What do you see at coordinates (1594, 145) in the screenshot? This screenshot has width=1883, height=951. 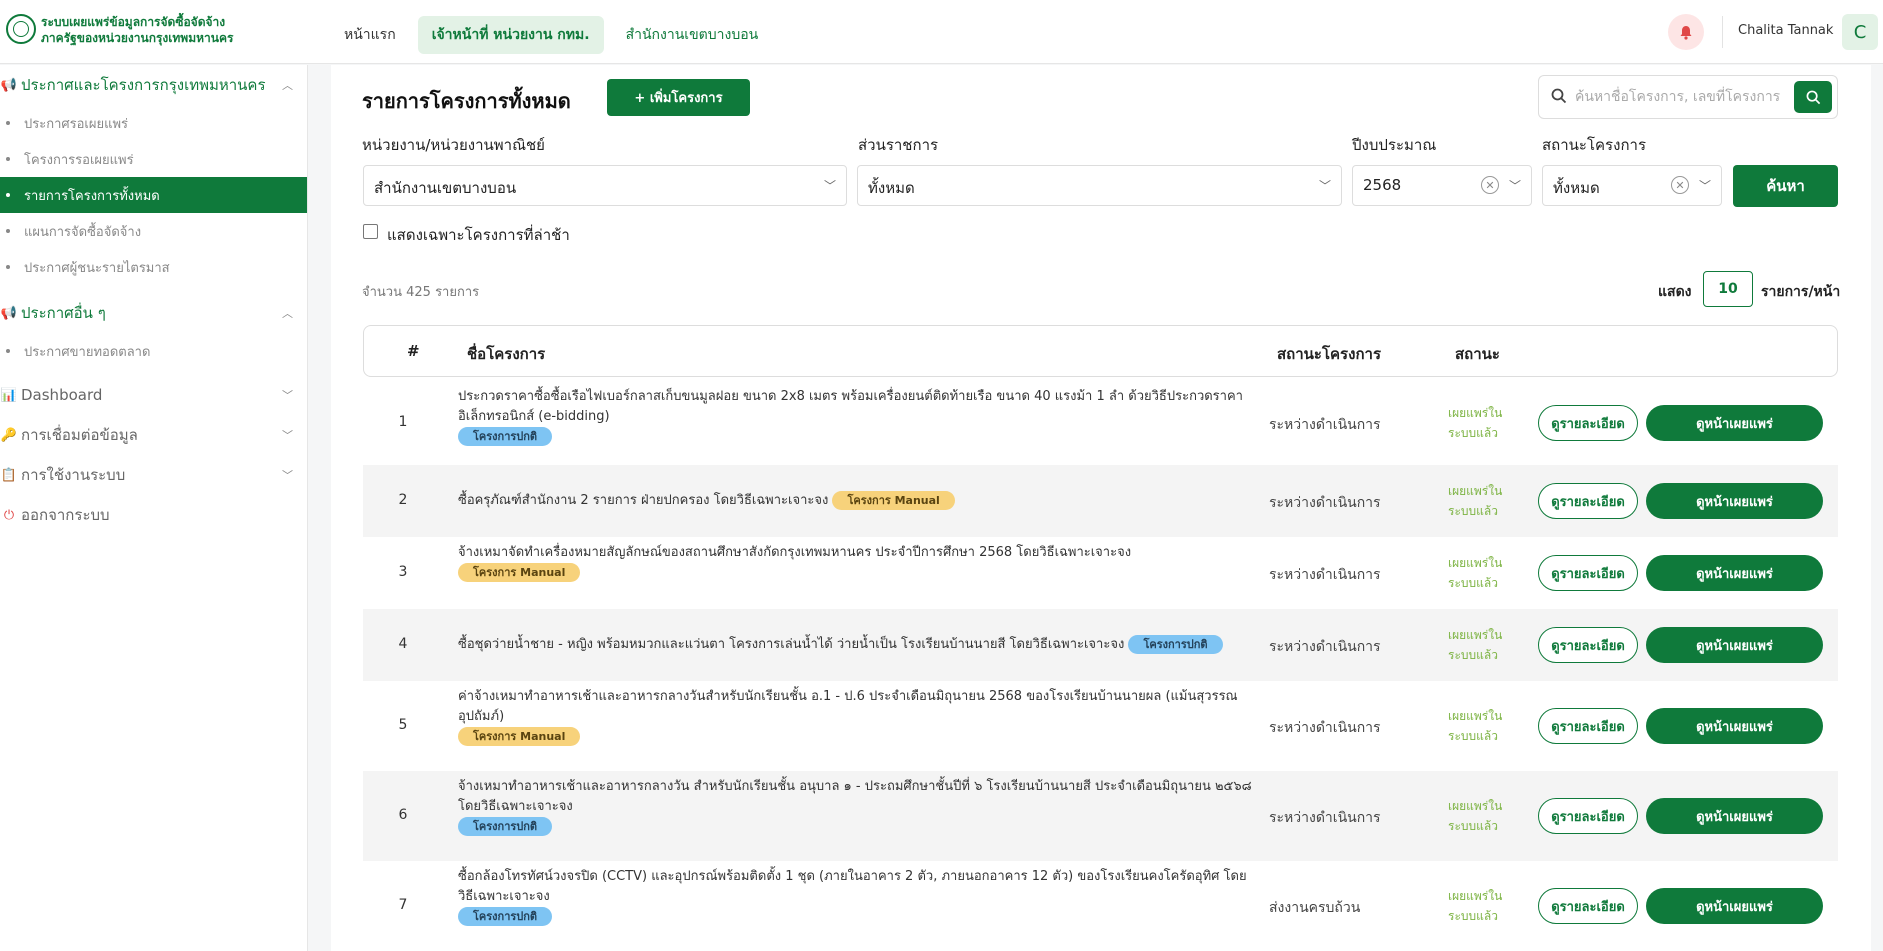 I see `status-filter-label: สถานะโครงการ` at bounding box center [1594, 145].